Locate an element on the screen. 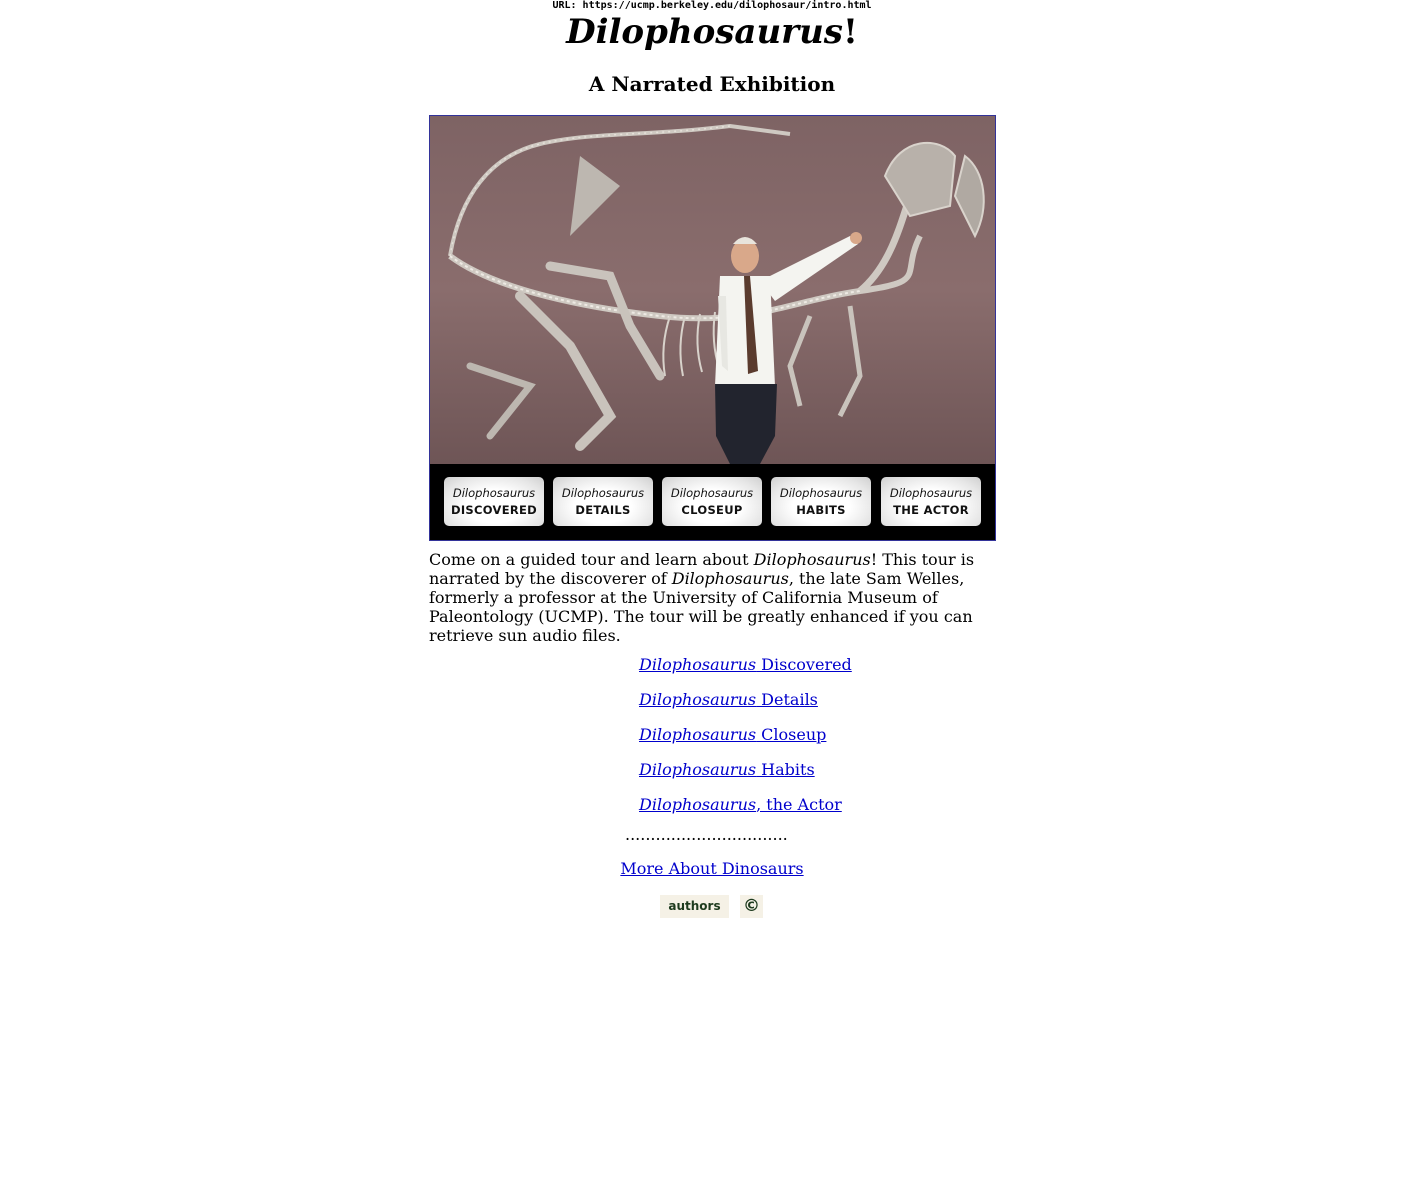 The height and width of the screenshot is (1179, 1424). link-habits: Dilophosaurus Habits is located at coordinates (745, 777).